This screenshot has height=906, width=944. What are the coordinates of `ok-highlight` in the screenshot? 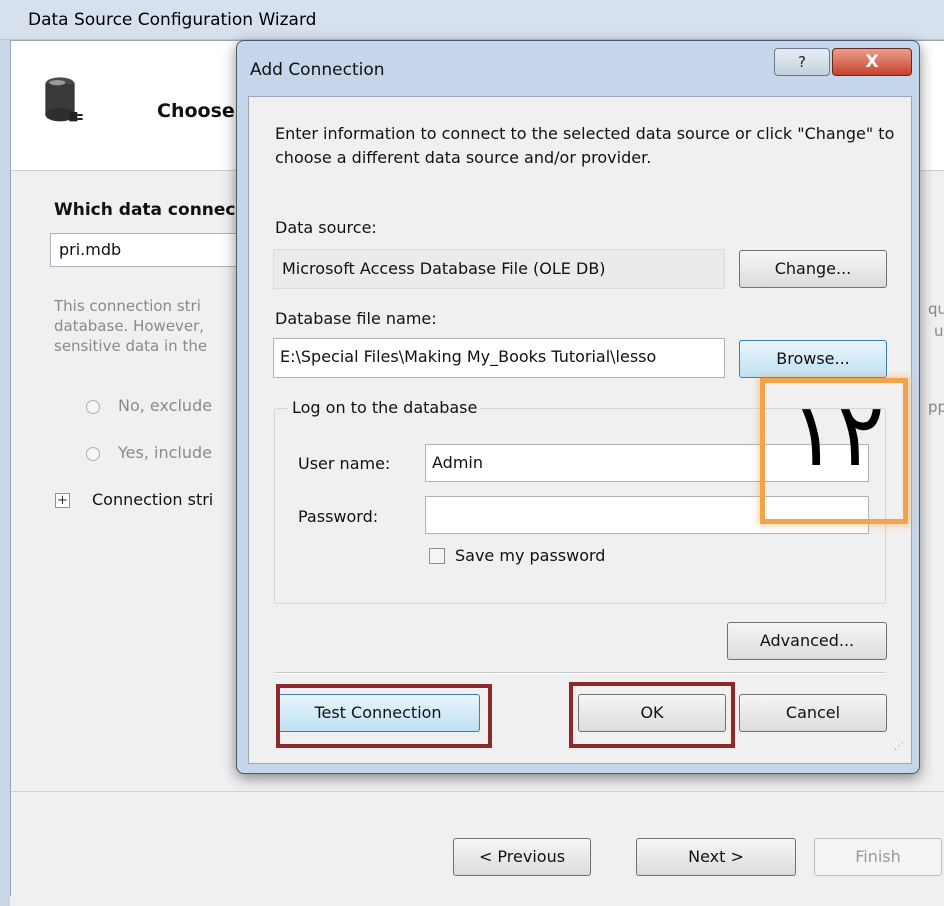 It's located at (652, 715).